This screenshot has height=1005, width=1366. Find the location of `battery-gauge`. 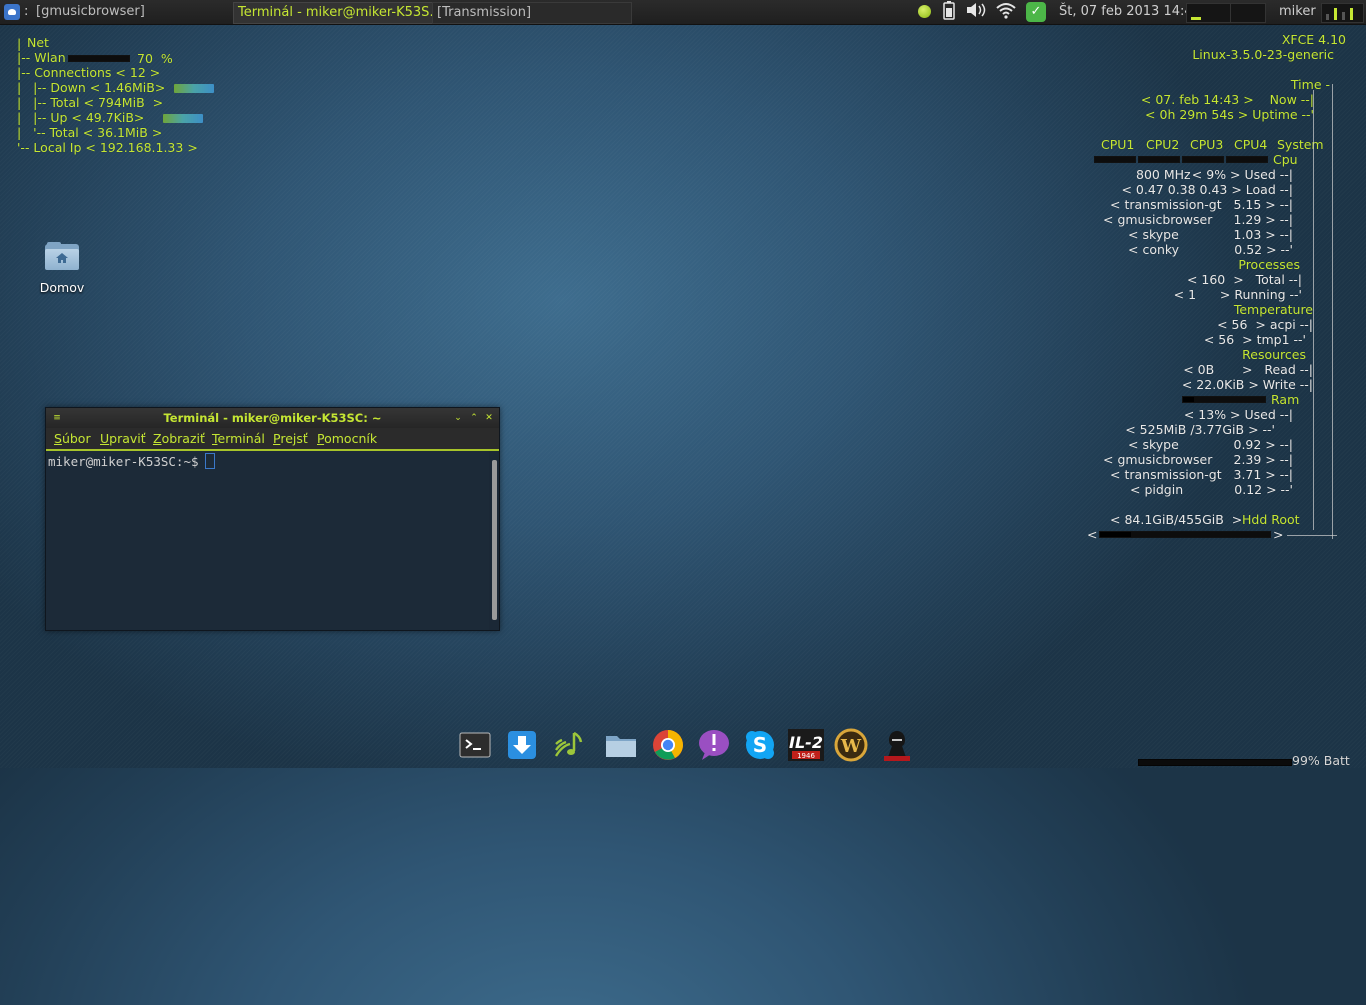

battery-gauge is located at coordinates (1215, 762).